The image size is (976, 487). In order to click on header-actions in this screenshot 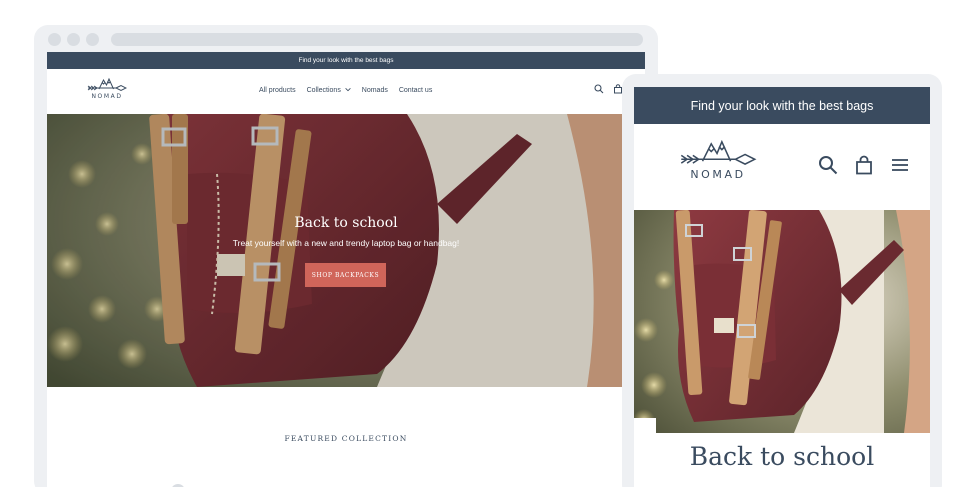, I will do `click(608, 89)`.